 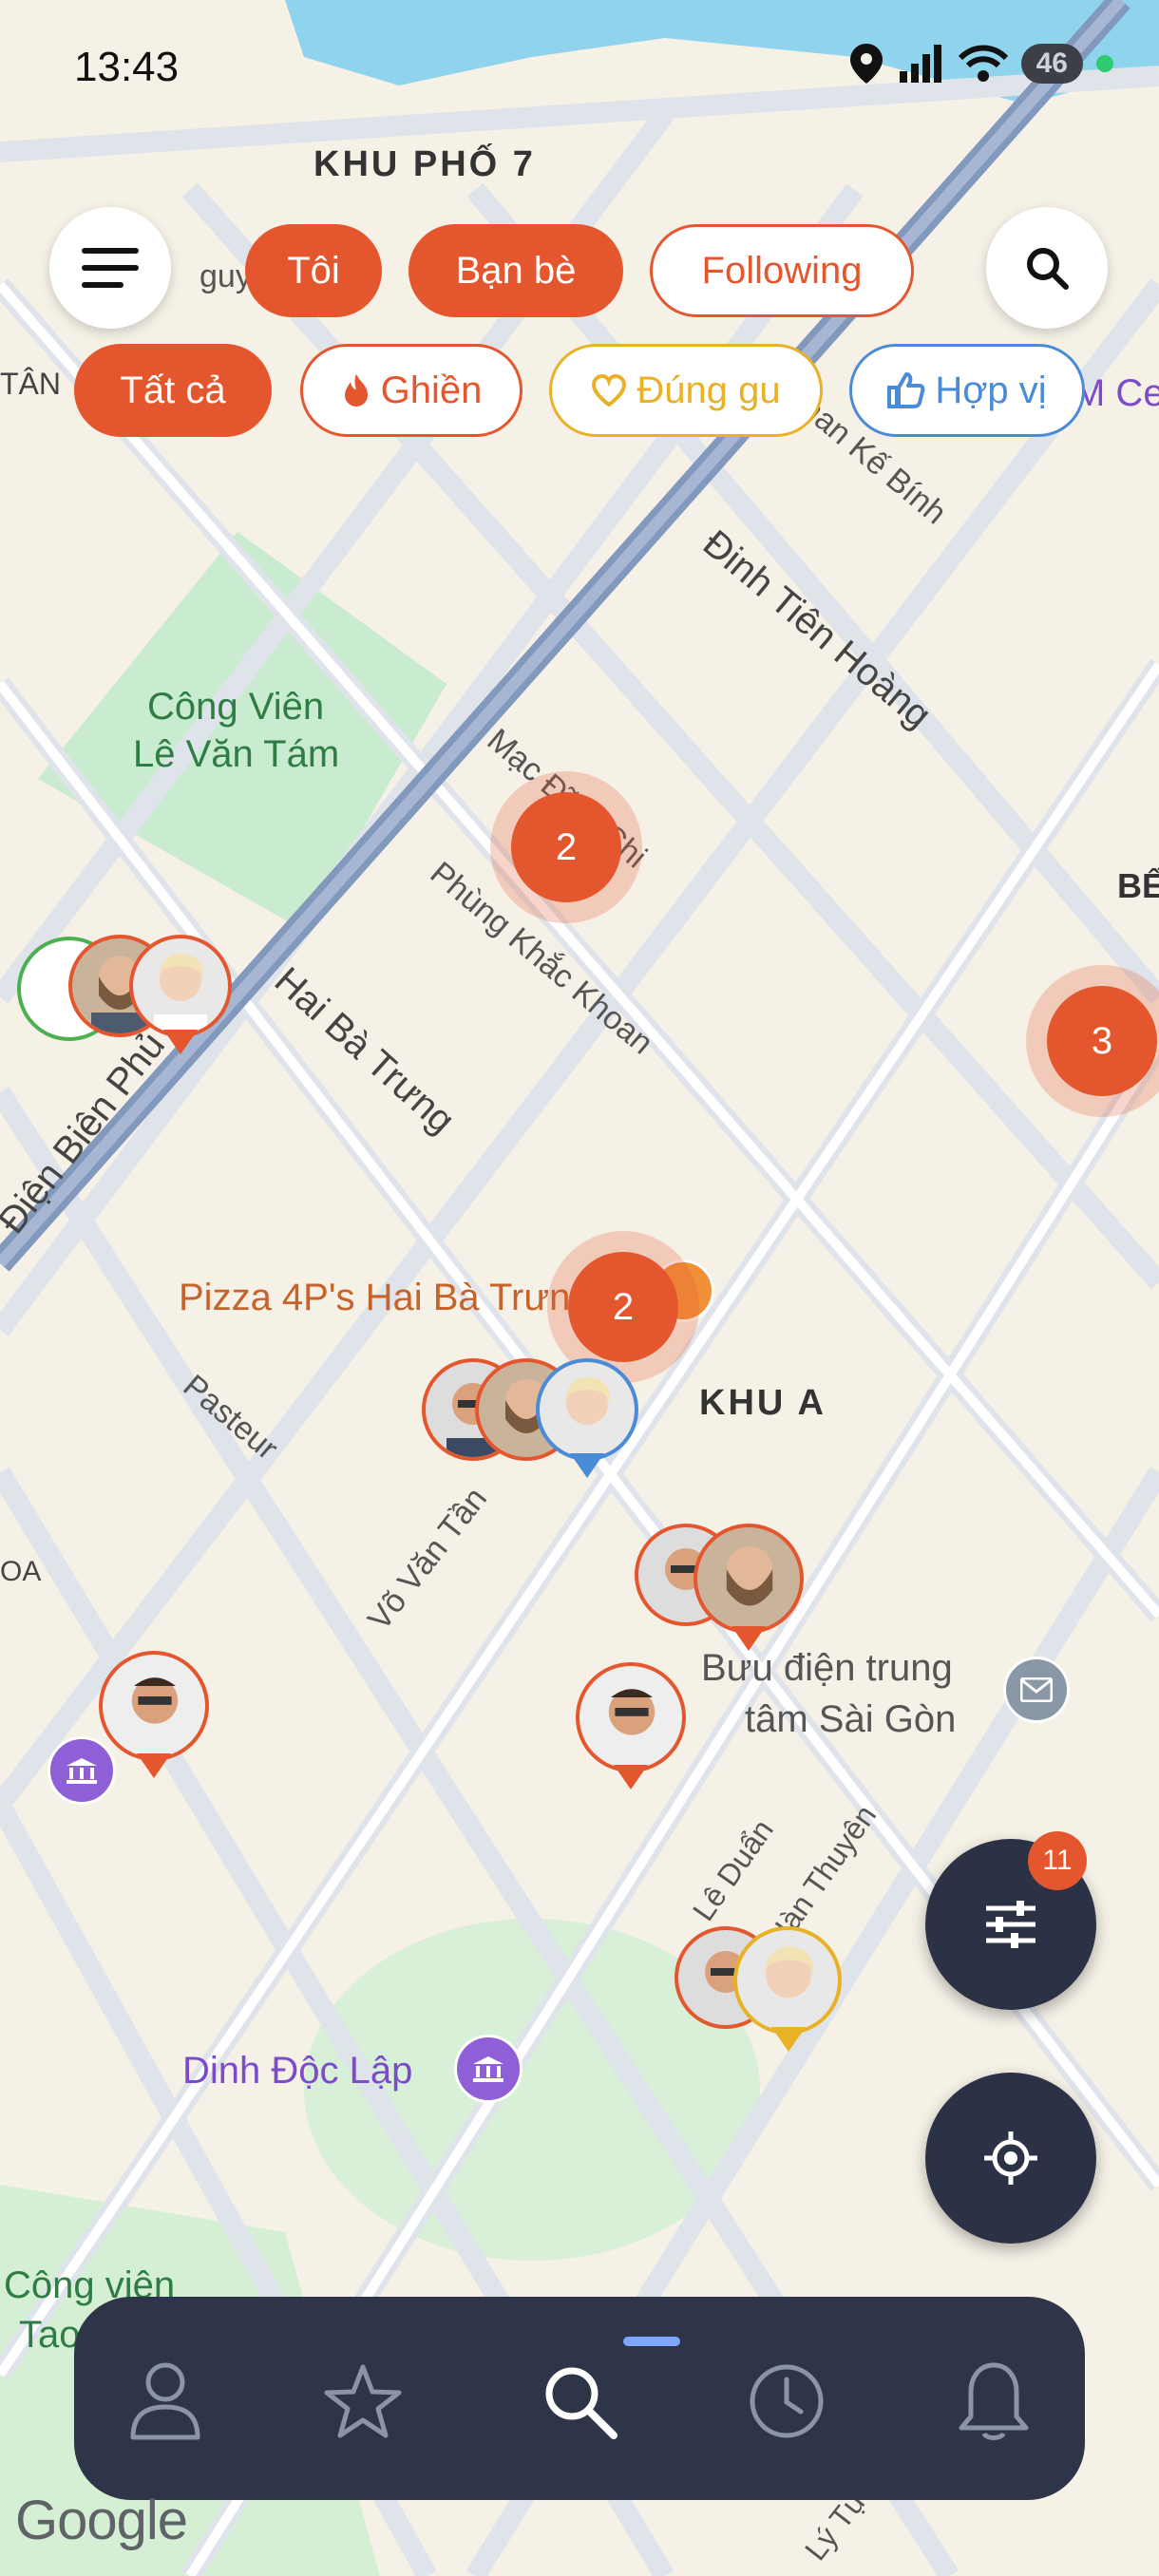 I want to click on filter-chip-tat-ca: Tất cả, so click(x=173, y=390).